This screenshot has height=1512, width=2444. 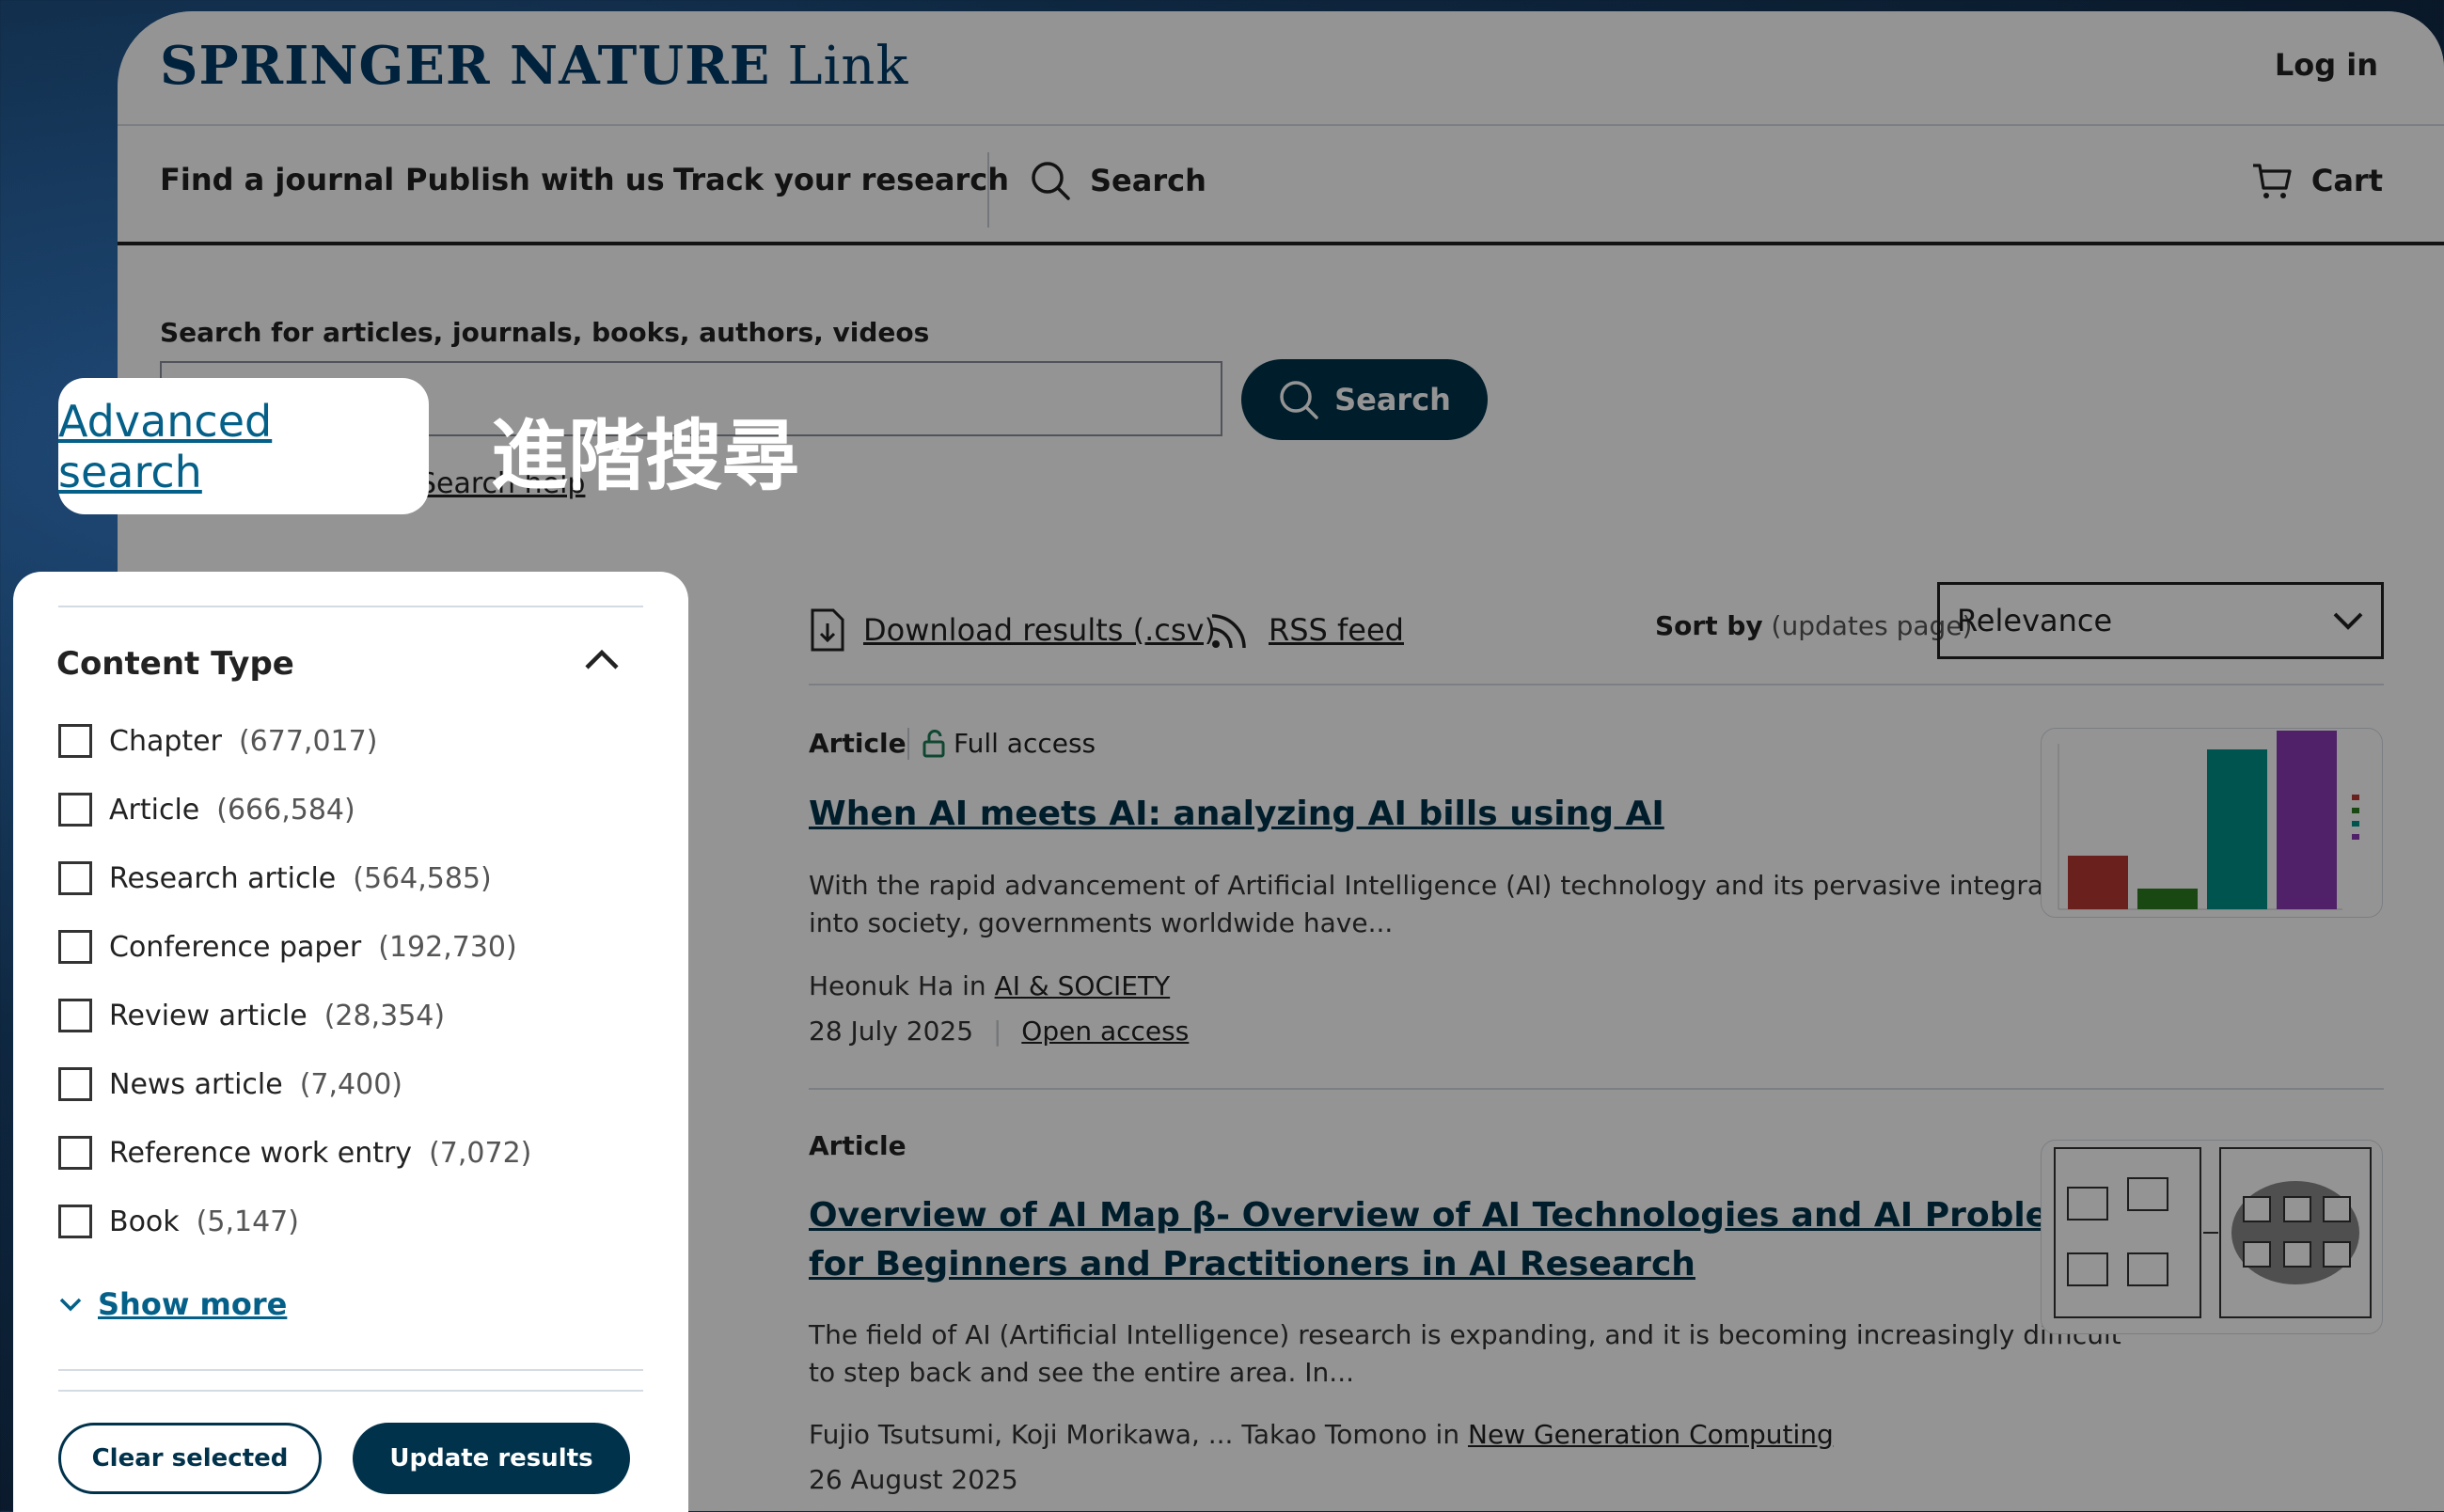 I want to click on result-authors: Heonuk Ha in AI & SOCIETY, so click(x=990, y=986).